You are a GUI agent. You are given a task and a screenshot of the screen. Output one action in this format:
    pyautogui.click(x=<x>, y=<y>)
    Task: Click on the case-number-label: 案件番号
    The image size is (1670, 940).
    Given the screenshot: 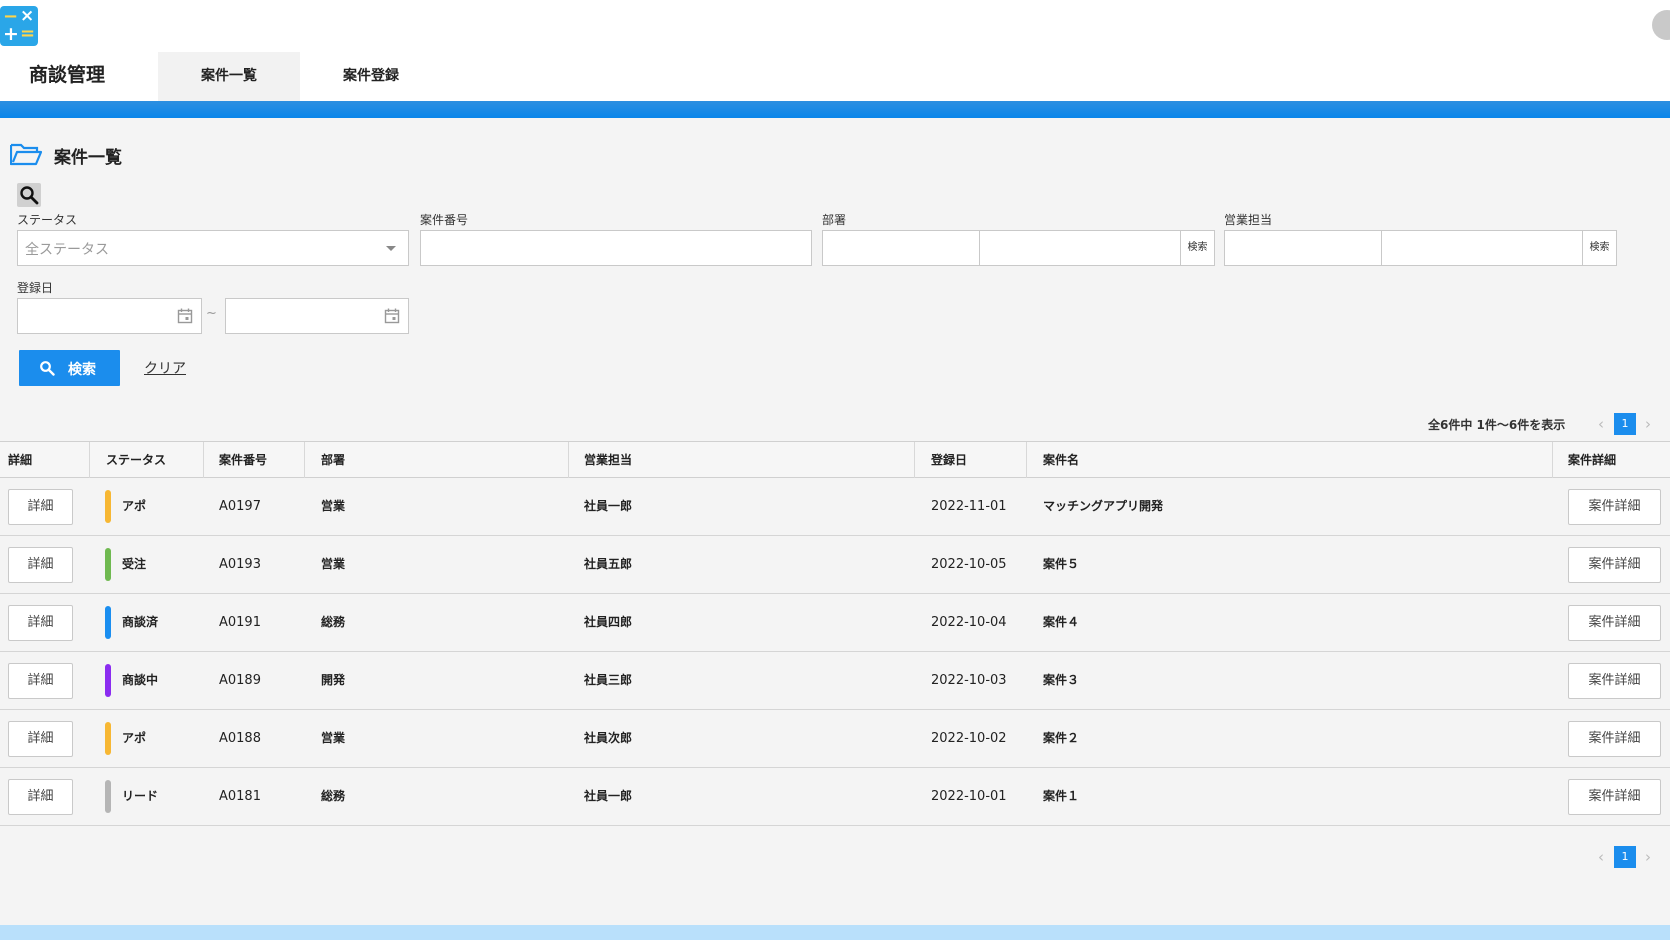 What is the action you would take?
    pyautogui.click(x=444, y=220)
    